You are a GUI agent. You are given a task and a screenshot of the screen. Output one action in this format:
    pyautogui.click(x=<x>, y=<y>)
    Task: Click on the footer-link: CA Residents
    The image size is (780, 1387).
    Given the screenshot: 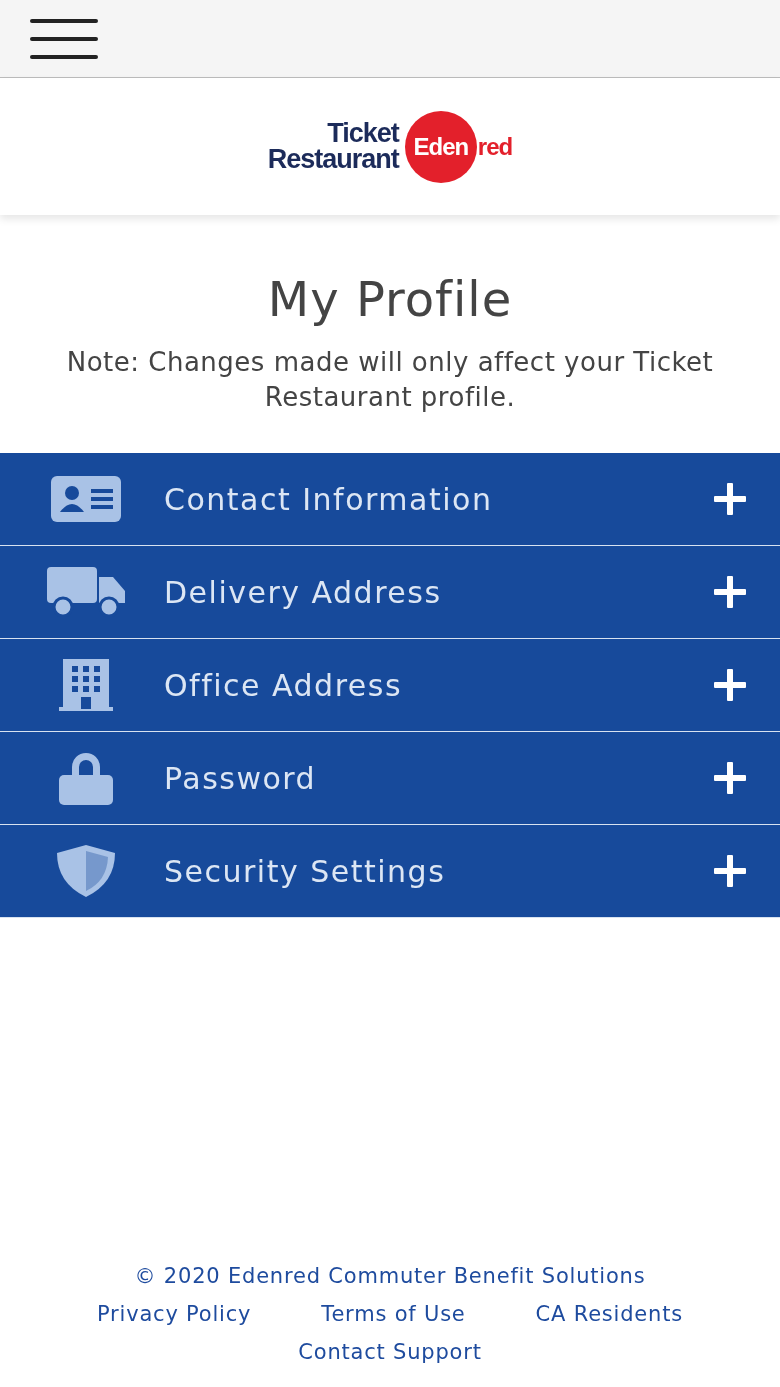 What is the action you would take?
    pyautogui.click(x=609, y=1314)
    